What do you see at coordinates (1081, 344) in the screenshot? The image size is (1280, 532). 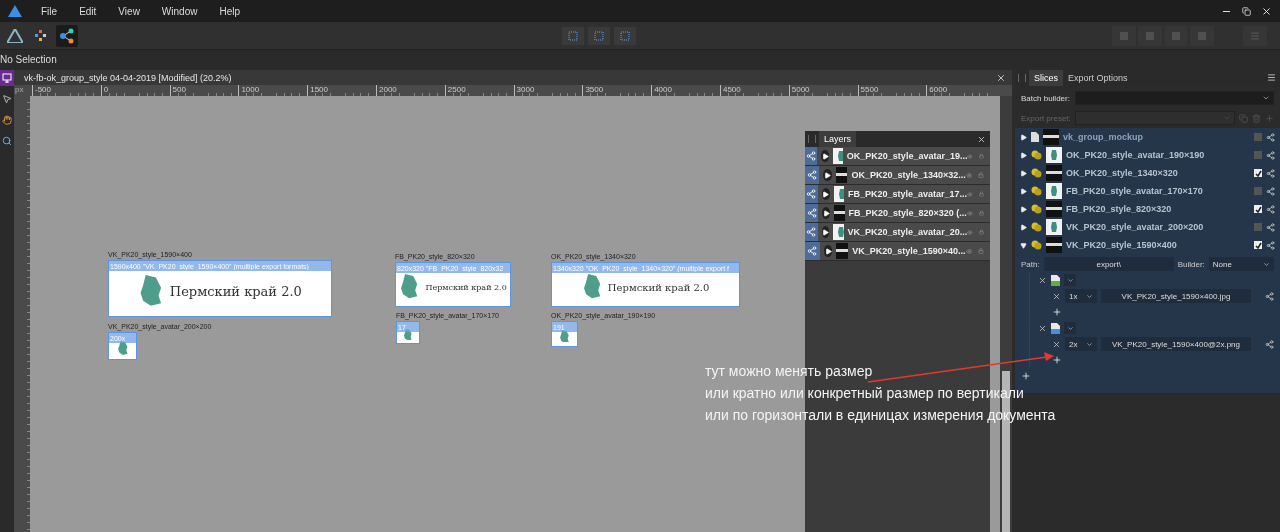 I see `scale-dropdown: 2x` at bounding box center [1081, 344].